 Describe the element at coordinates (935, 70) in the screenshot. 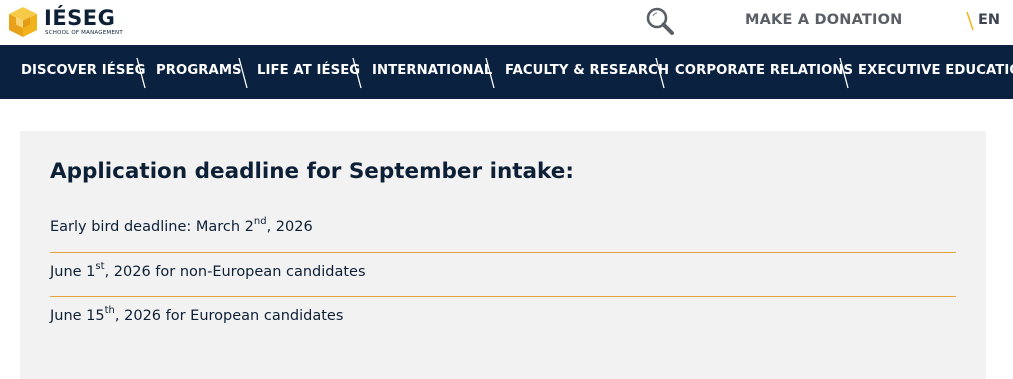

I see `nav-item-executive-education: EXECUTIVE EDUCATION` at that location.